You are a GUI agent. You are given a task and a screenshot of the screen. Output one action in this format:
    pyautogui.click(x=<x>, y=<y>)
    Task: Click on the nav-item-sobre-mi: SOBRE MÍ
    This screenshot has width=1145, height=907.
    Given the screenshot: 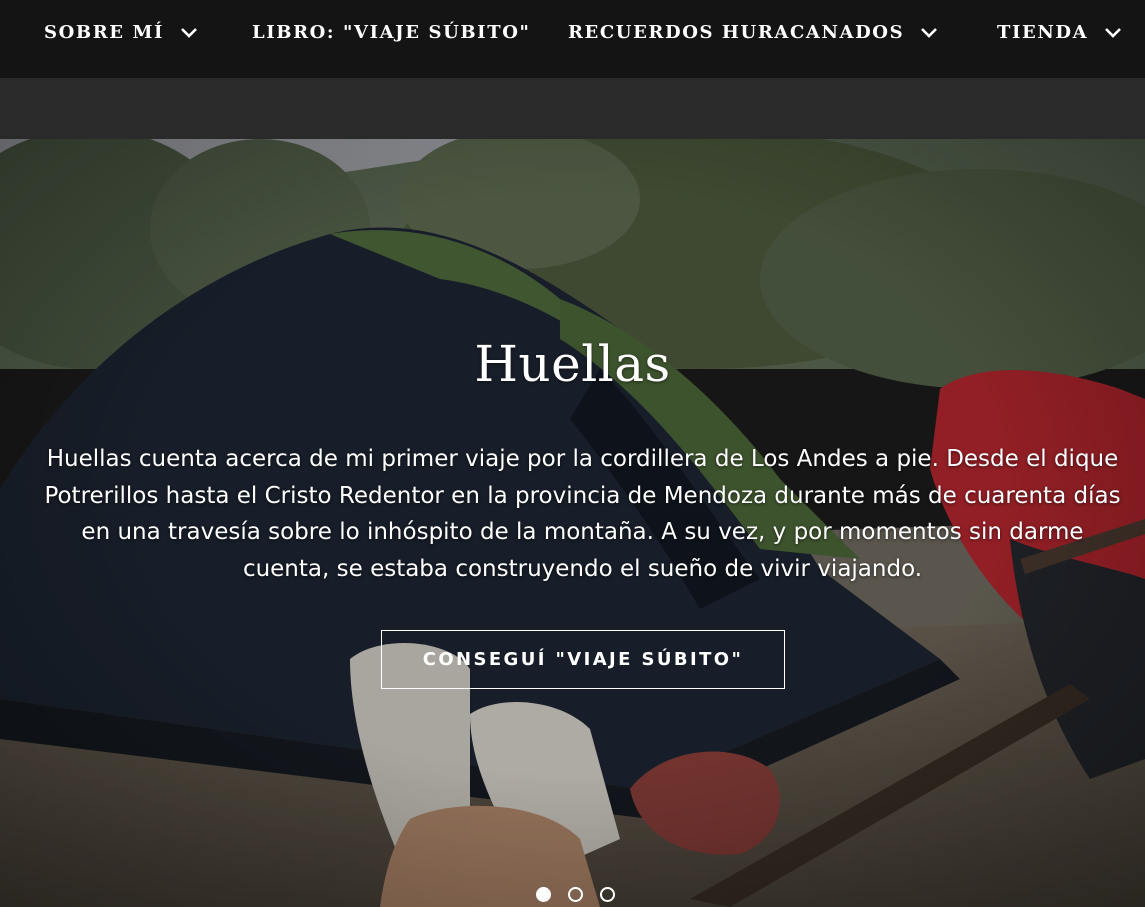 What is the action you would take?
    pyautogui.click(x=121, y=32)
    